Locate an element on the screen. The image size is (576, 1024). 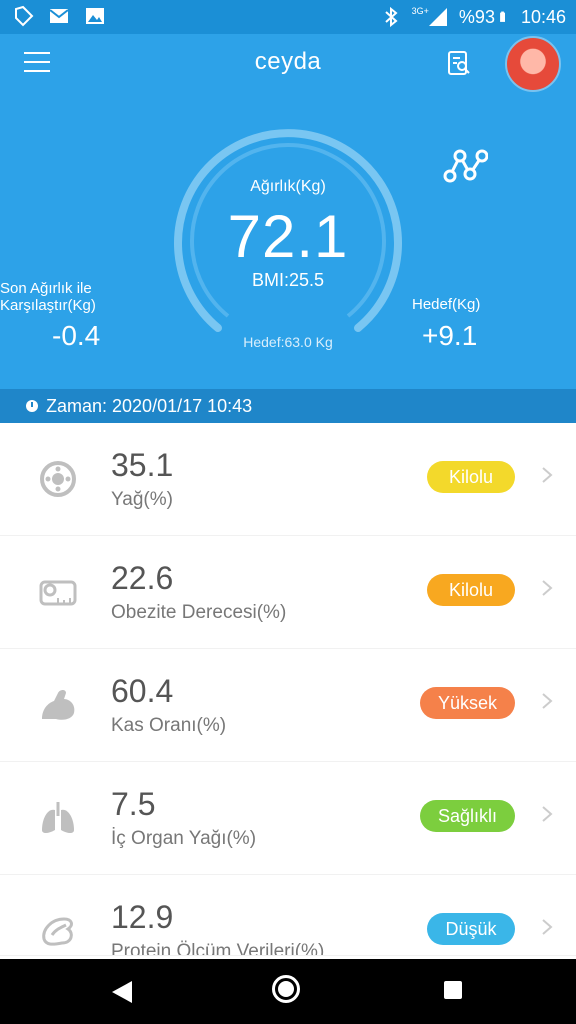
metric-label: Obezite Derecesi(%) is located at coordinates (199, 612).